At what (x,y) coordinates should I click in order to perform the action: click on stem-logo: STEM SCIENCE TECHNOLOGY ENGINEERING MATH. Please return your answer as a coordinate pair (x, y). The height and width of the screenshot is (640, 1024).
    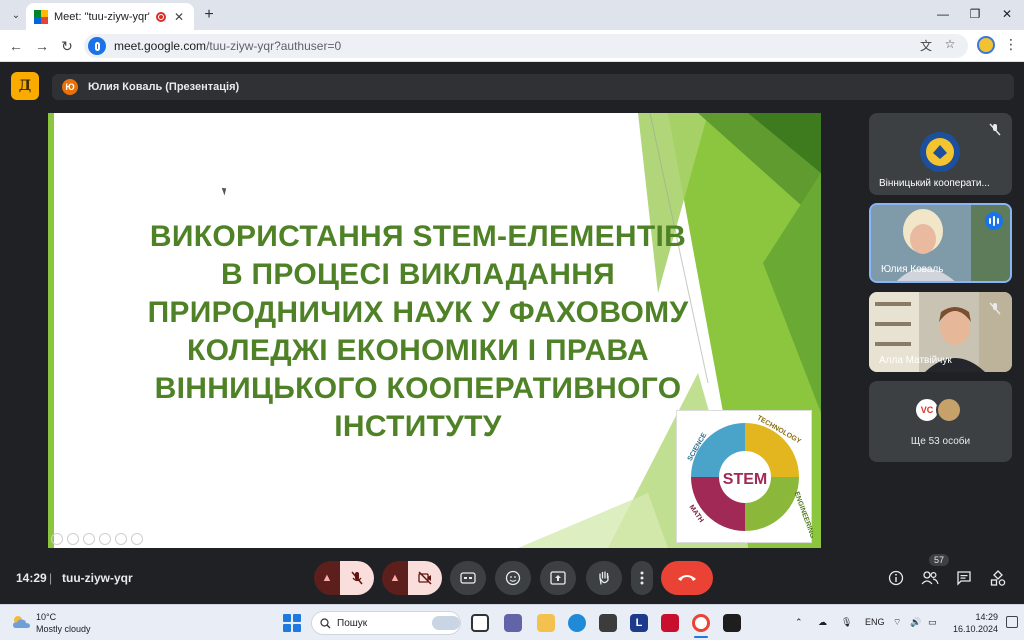
    Looking at the image, I should click on (746, 476).